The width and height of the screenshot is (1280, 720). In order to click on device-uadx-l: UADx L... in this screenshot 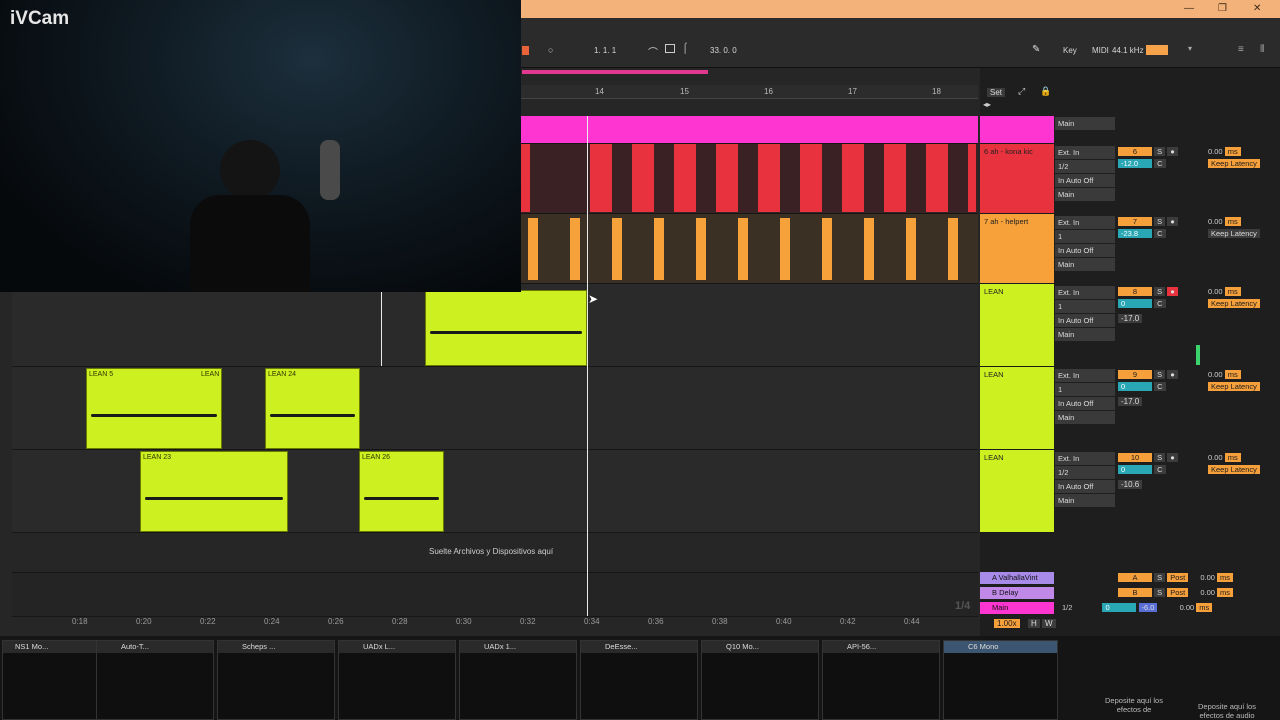, I will do `click(397, 680)`.